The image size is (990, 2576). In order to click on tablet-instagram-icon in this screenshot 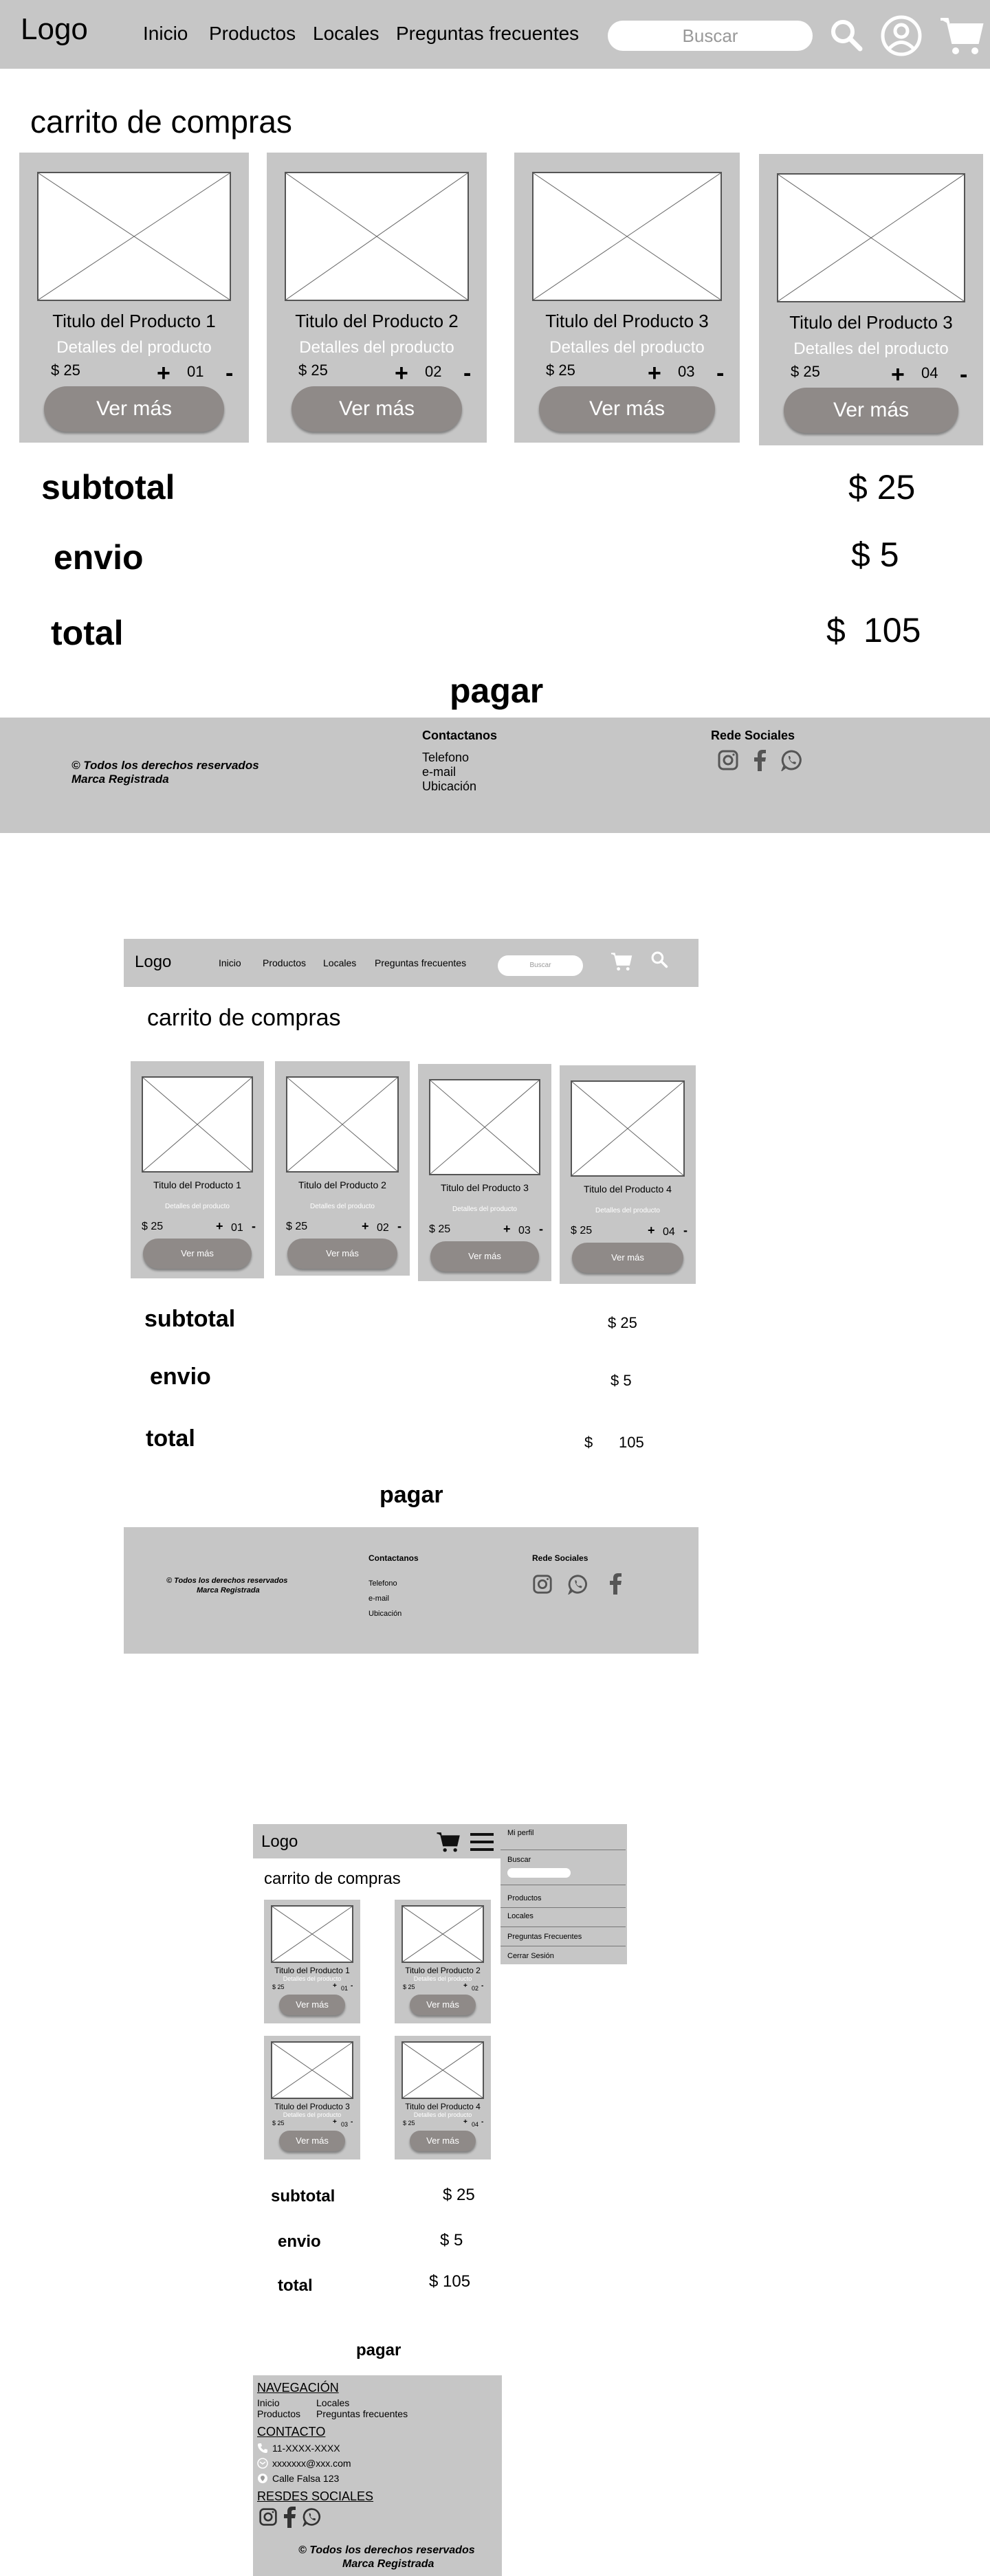, I will do `click(542, 1584)`.